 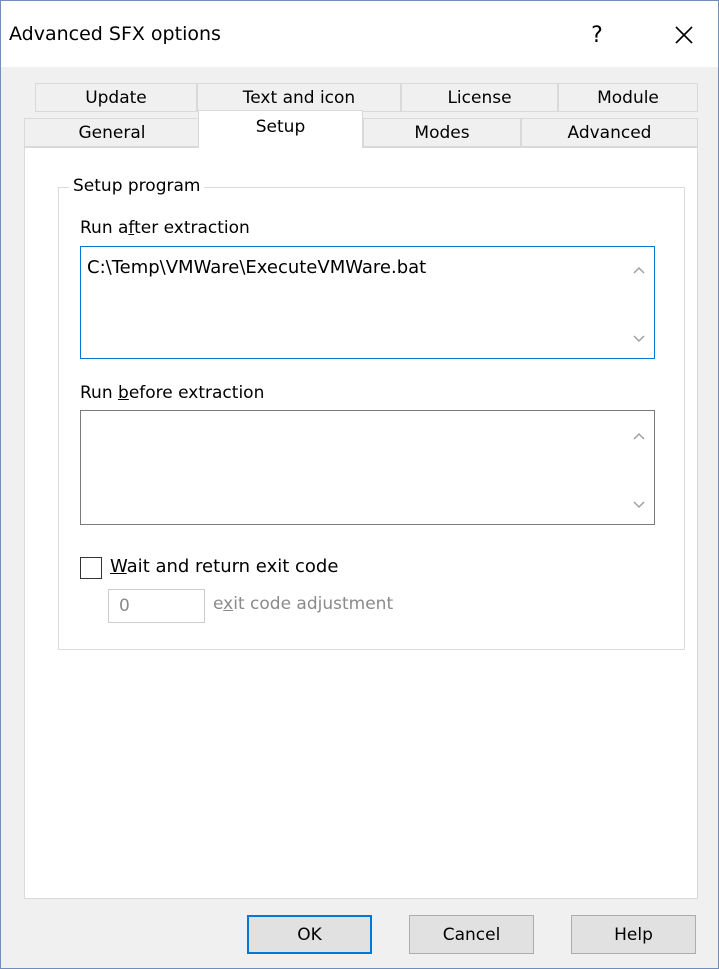 I want to click on run-after-textarea: C:\Temp\VMWare\ExecuteVMWare.bat, so click(x=367, y=302).